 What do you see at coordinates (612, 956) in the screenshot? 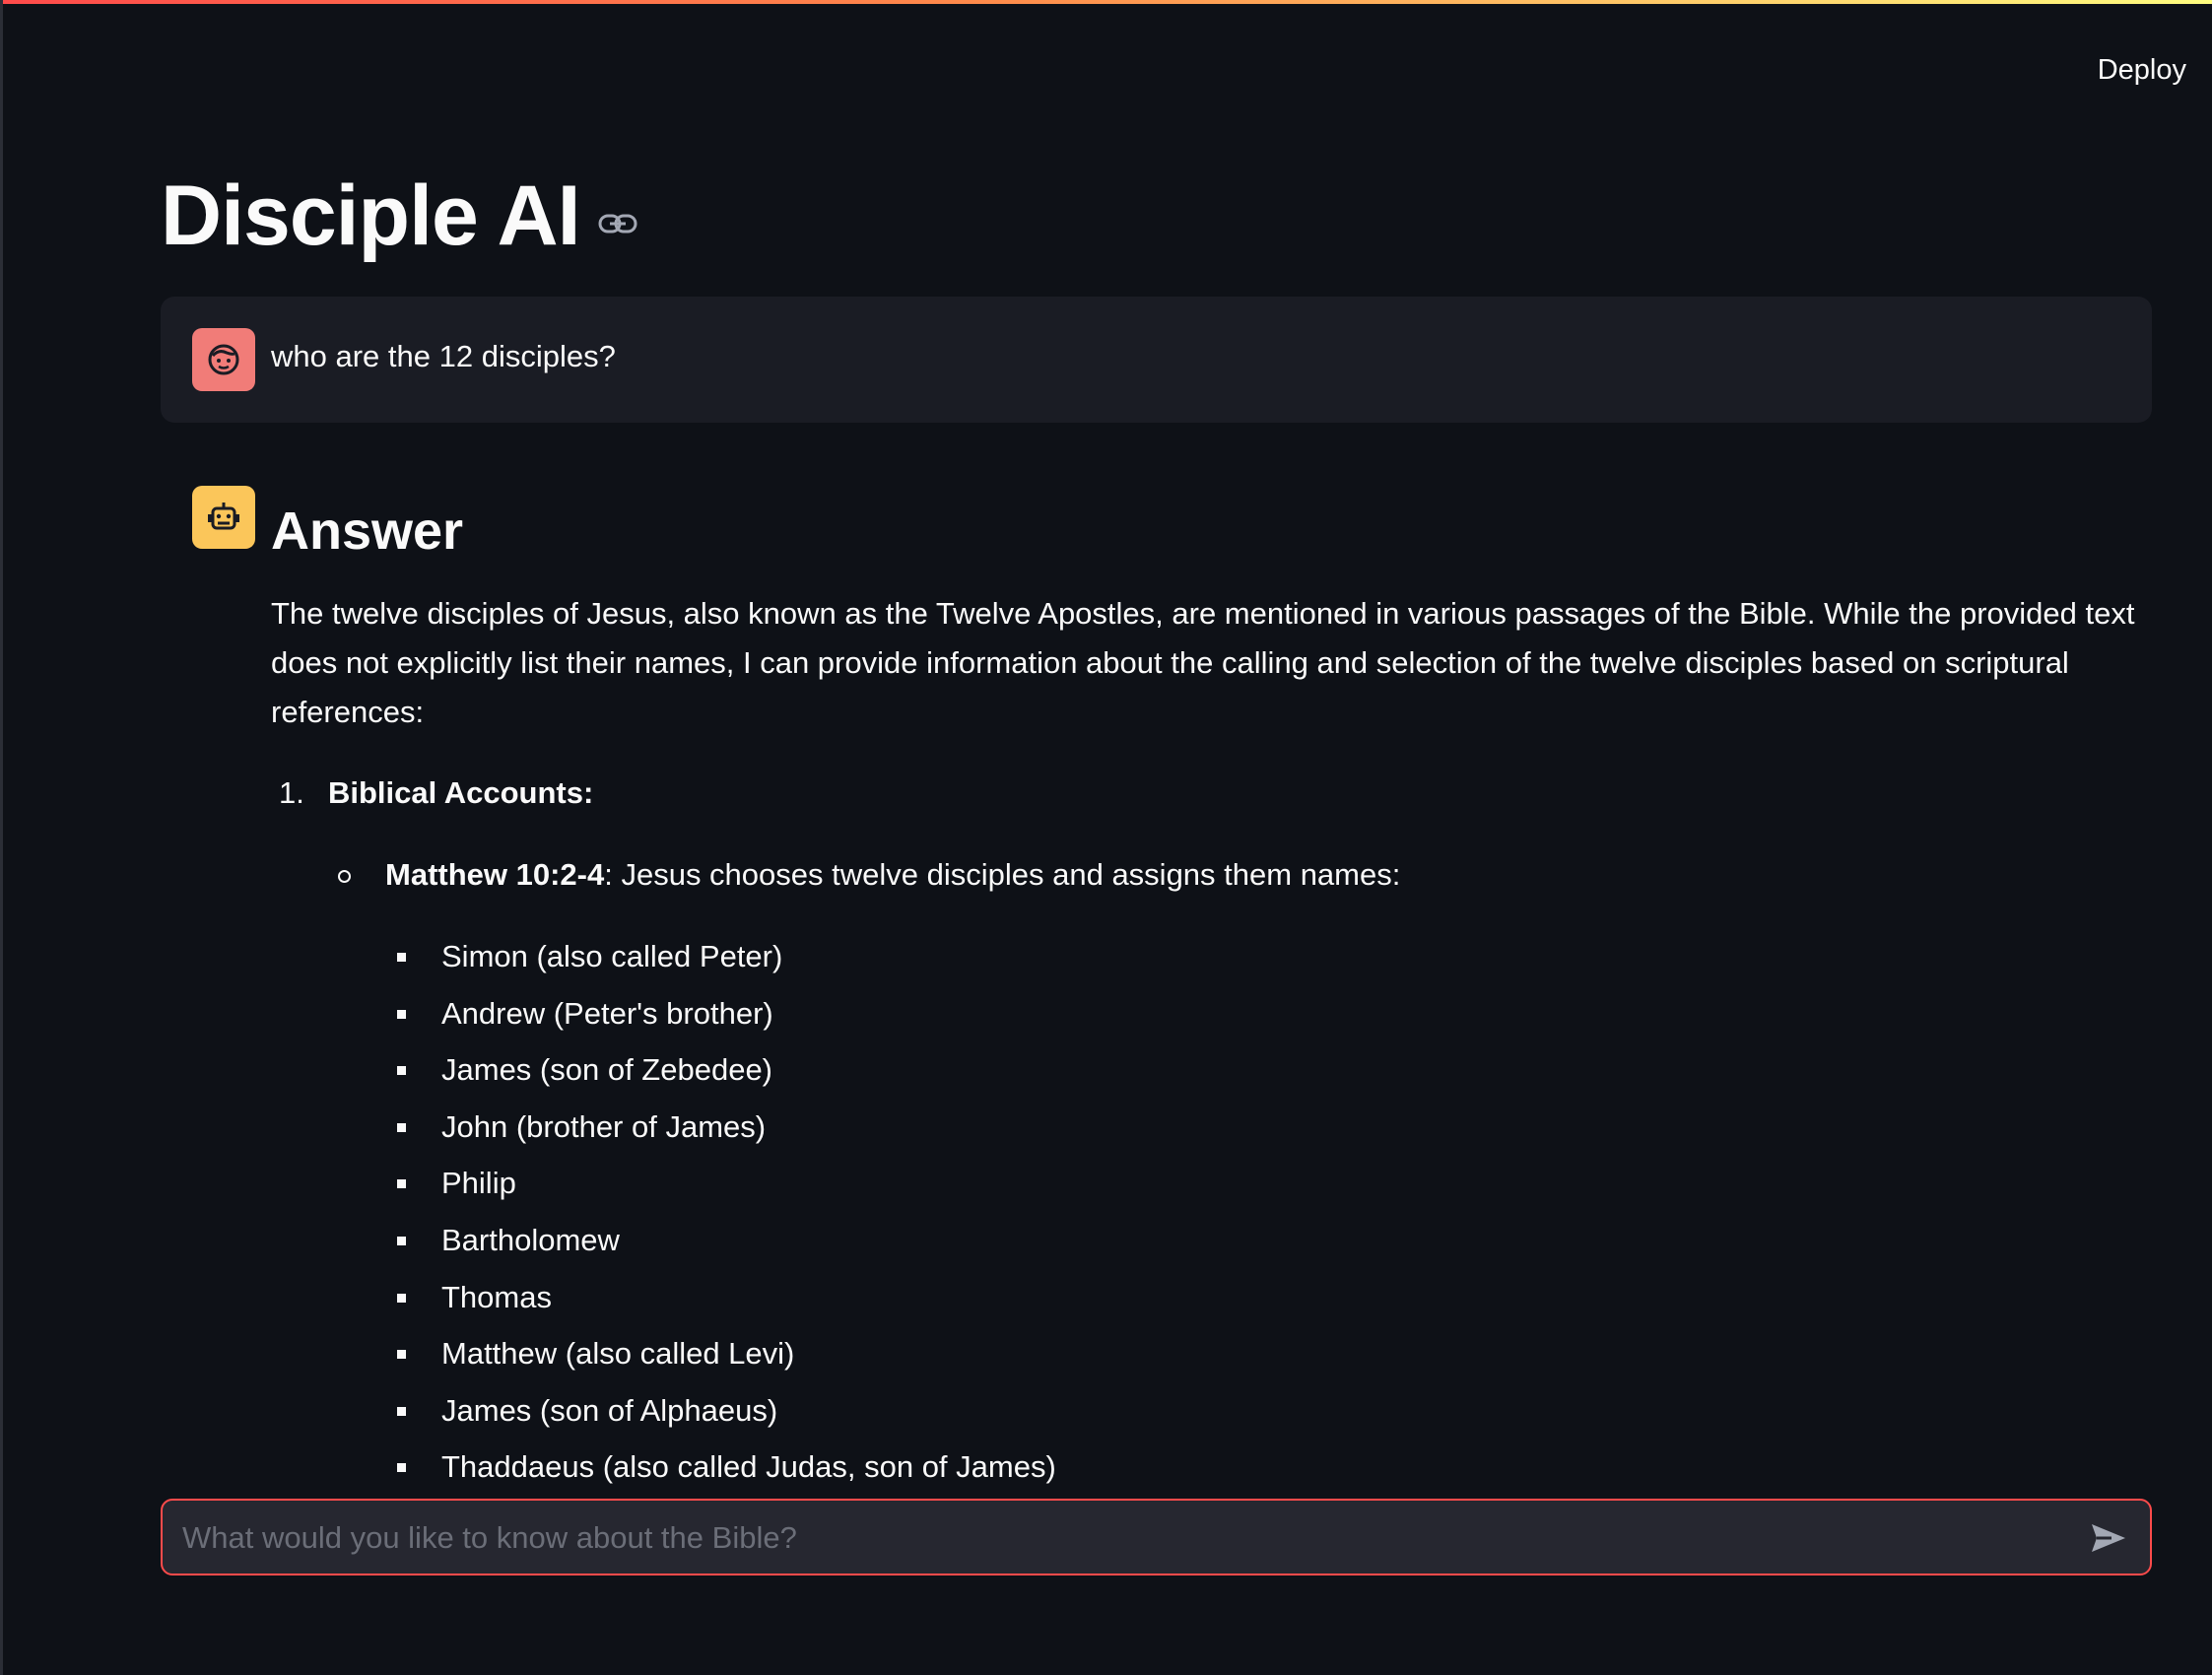
I see `disciple-name: Simon (also called Peter)` at bounding box center [612, 956].